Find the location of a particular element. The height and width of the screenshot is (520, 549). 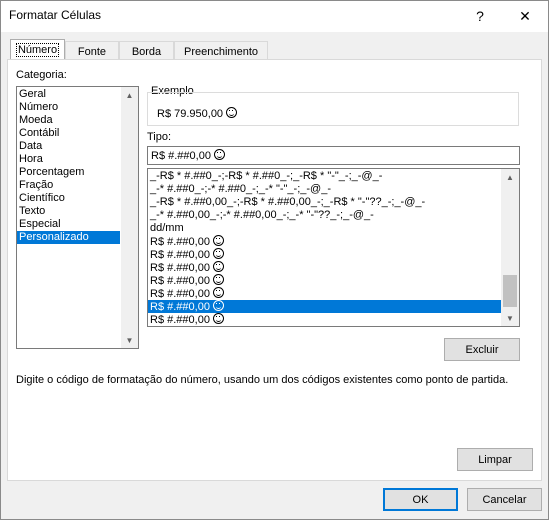

excluir-button: Excluir is located at coordinates (482, 349).